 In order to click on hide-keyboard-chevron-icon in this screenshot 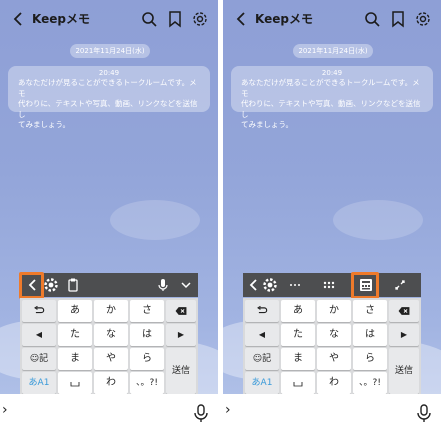, I will do `click(186, 285)`.